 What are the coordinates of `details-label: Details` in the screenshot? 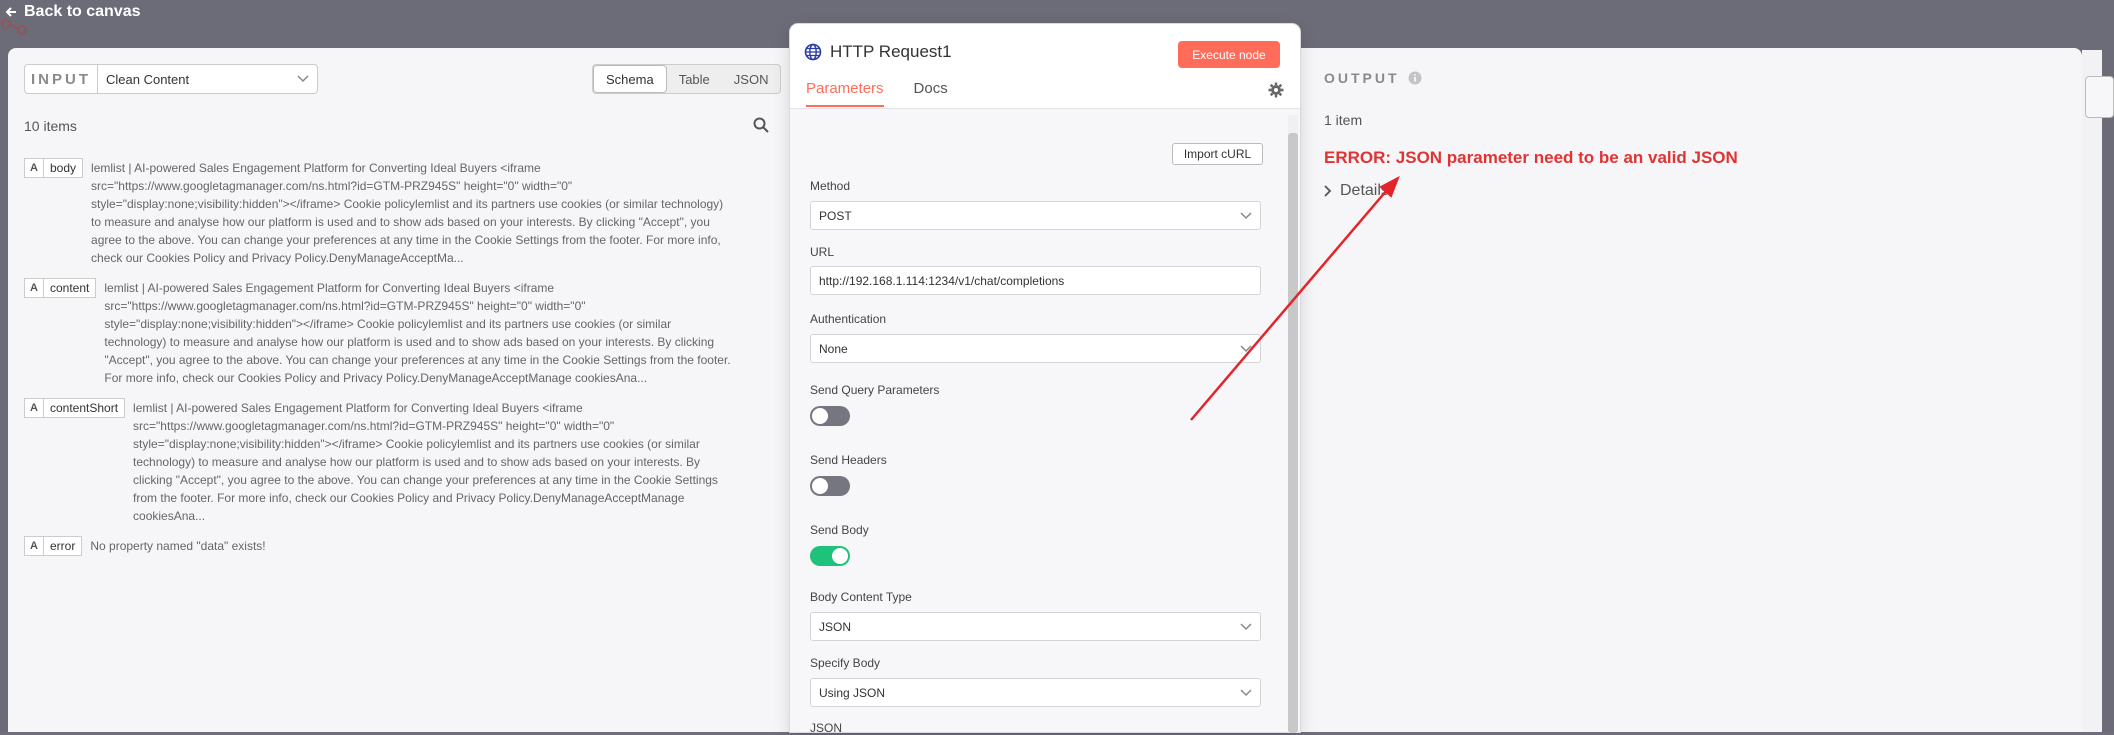 It's located at (1364, 190).